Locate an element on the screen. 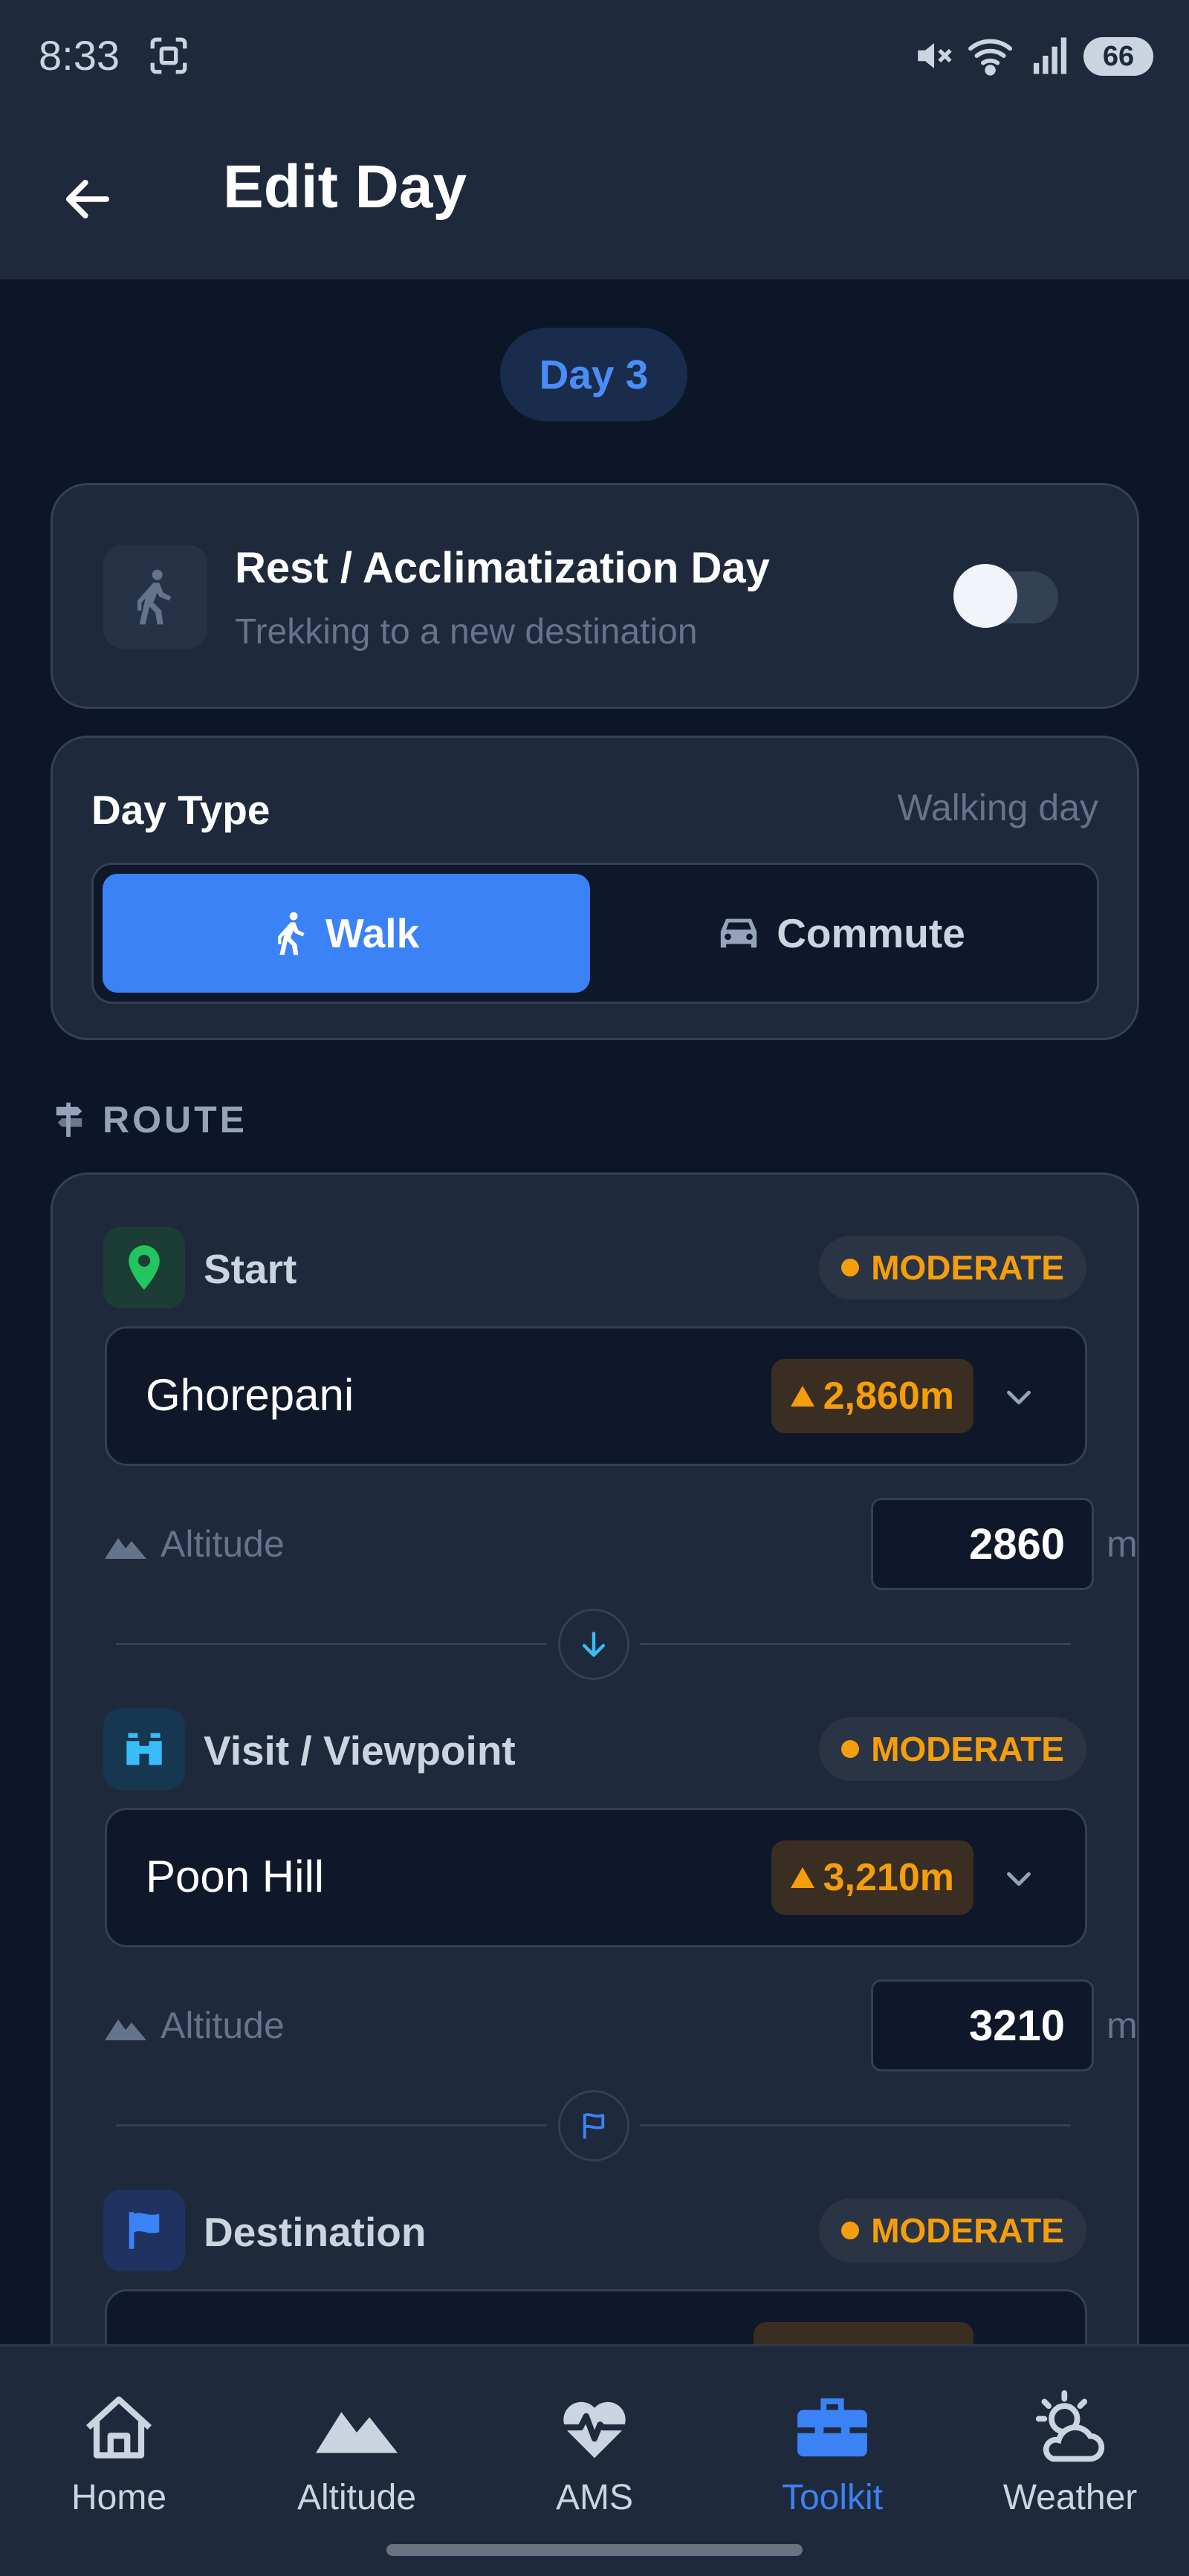 Image resolution: width=1189 pixels, height=2576 pixels. walk-option: Walk is located at coordinates (346, 933).